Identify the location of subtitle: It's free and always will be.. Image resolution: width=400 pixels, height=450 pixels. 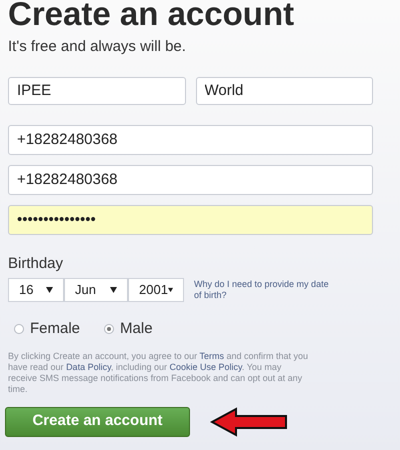
(97, 47).